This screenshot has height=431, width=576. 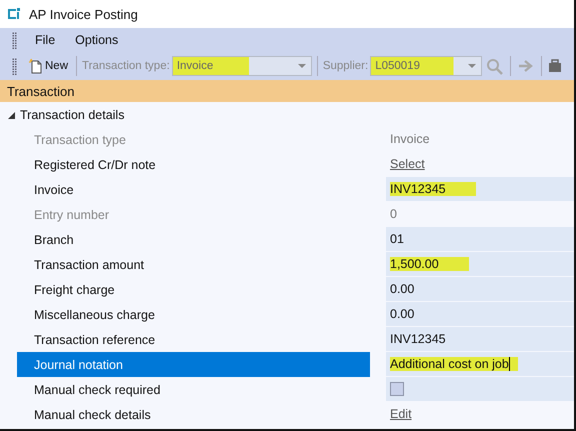 I want to click on app-logo-icon, so click(x=14, y=14).